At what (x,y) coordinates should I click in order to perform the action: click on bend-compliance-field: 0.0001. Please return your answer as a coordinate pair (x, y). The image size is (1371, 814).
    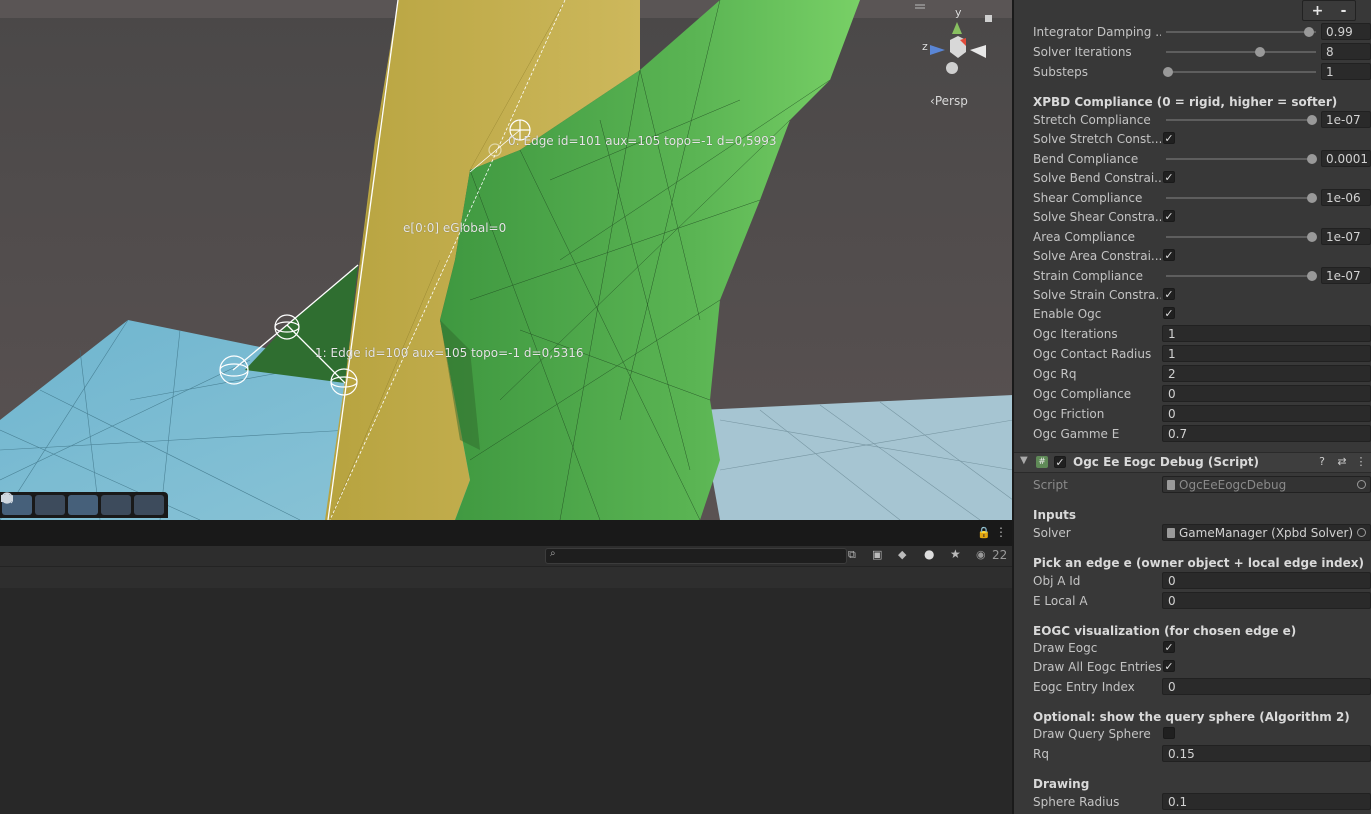
    Looking at the image, I should click on (1346, 158).